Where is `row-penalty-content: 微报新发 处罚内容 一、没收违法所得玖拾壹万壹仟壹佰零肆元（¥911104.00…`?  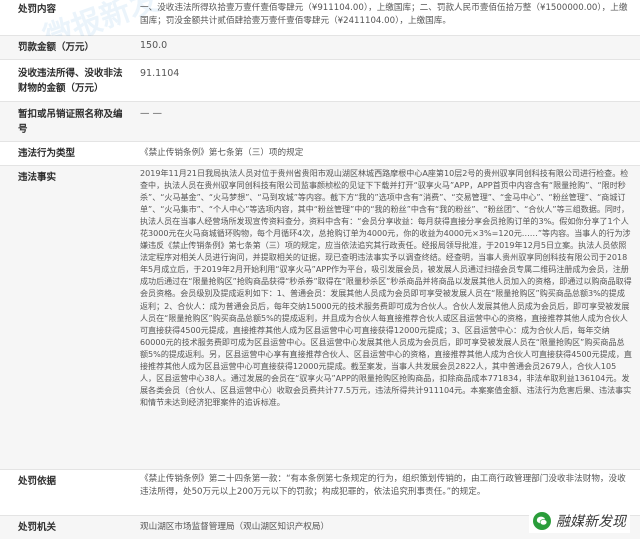
row-penalty-content: 微报新发 处罚内容 一、没收违法所得玖拾壹万壹仟壹佰零肆元（¥911104.00… is located at coordinates (320, 28).